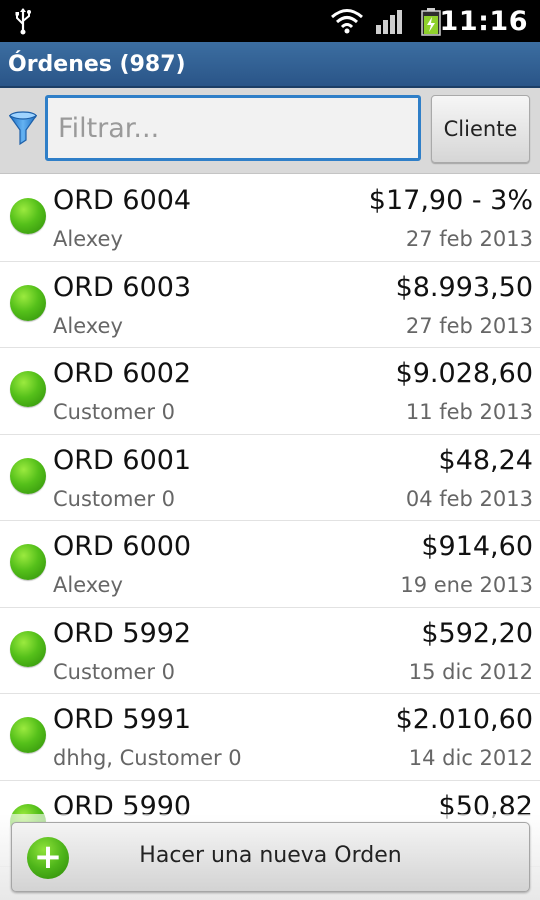 The height and width of the screenshot is (900, 540). Describe the element at coordinates (485, 460) in the screenshot. I see `order-amount: $48,24` at that location.